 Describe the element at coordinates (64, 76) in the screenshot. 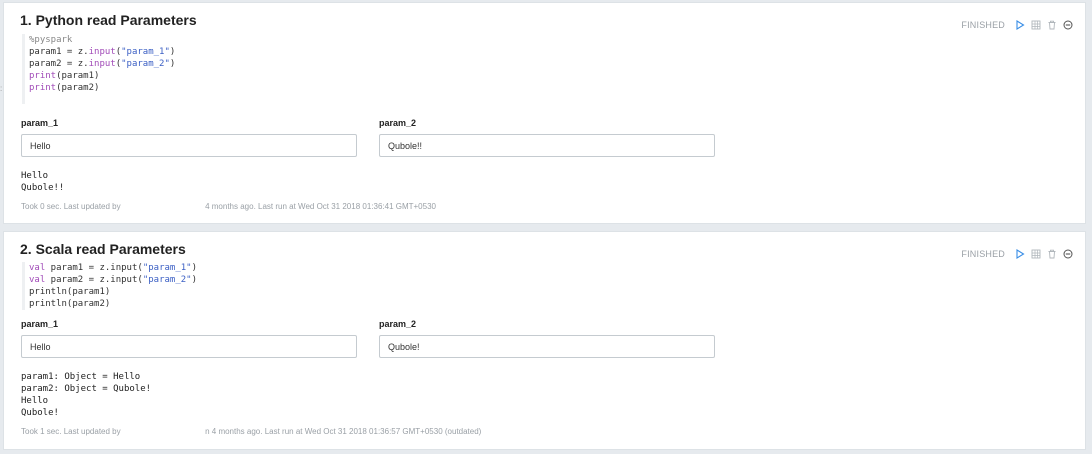

I see `code-line: print(param1)` at that location.